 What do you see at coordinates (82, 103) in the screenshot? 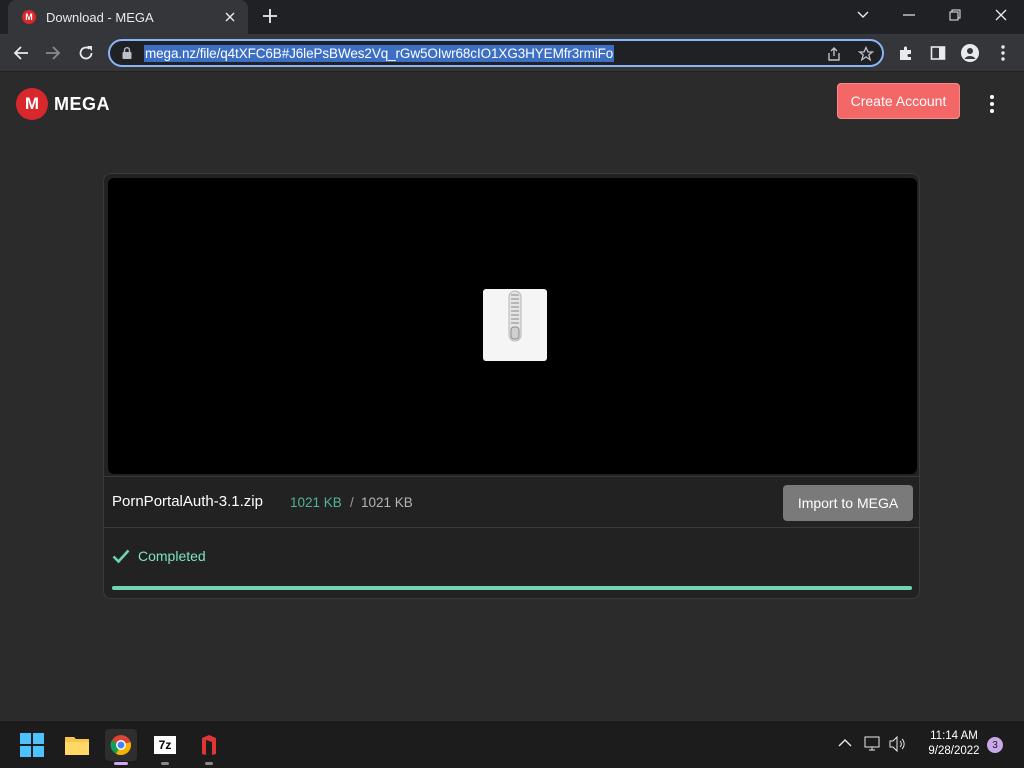
I see `mega-logo-text: MEGA` at bounding box center [82, 103].